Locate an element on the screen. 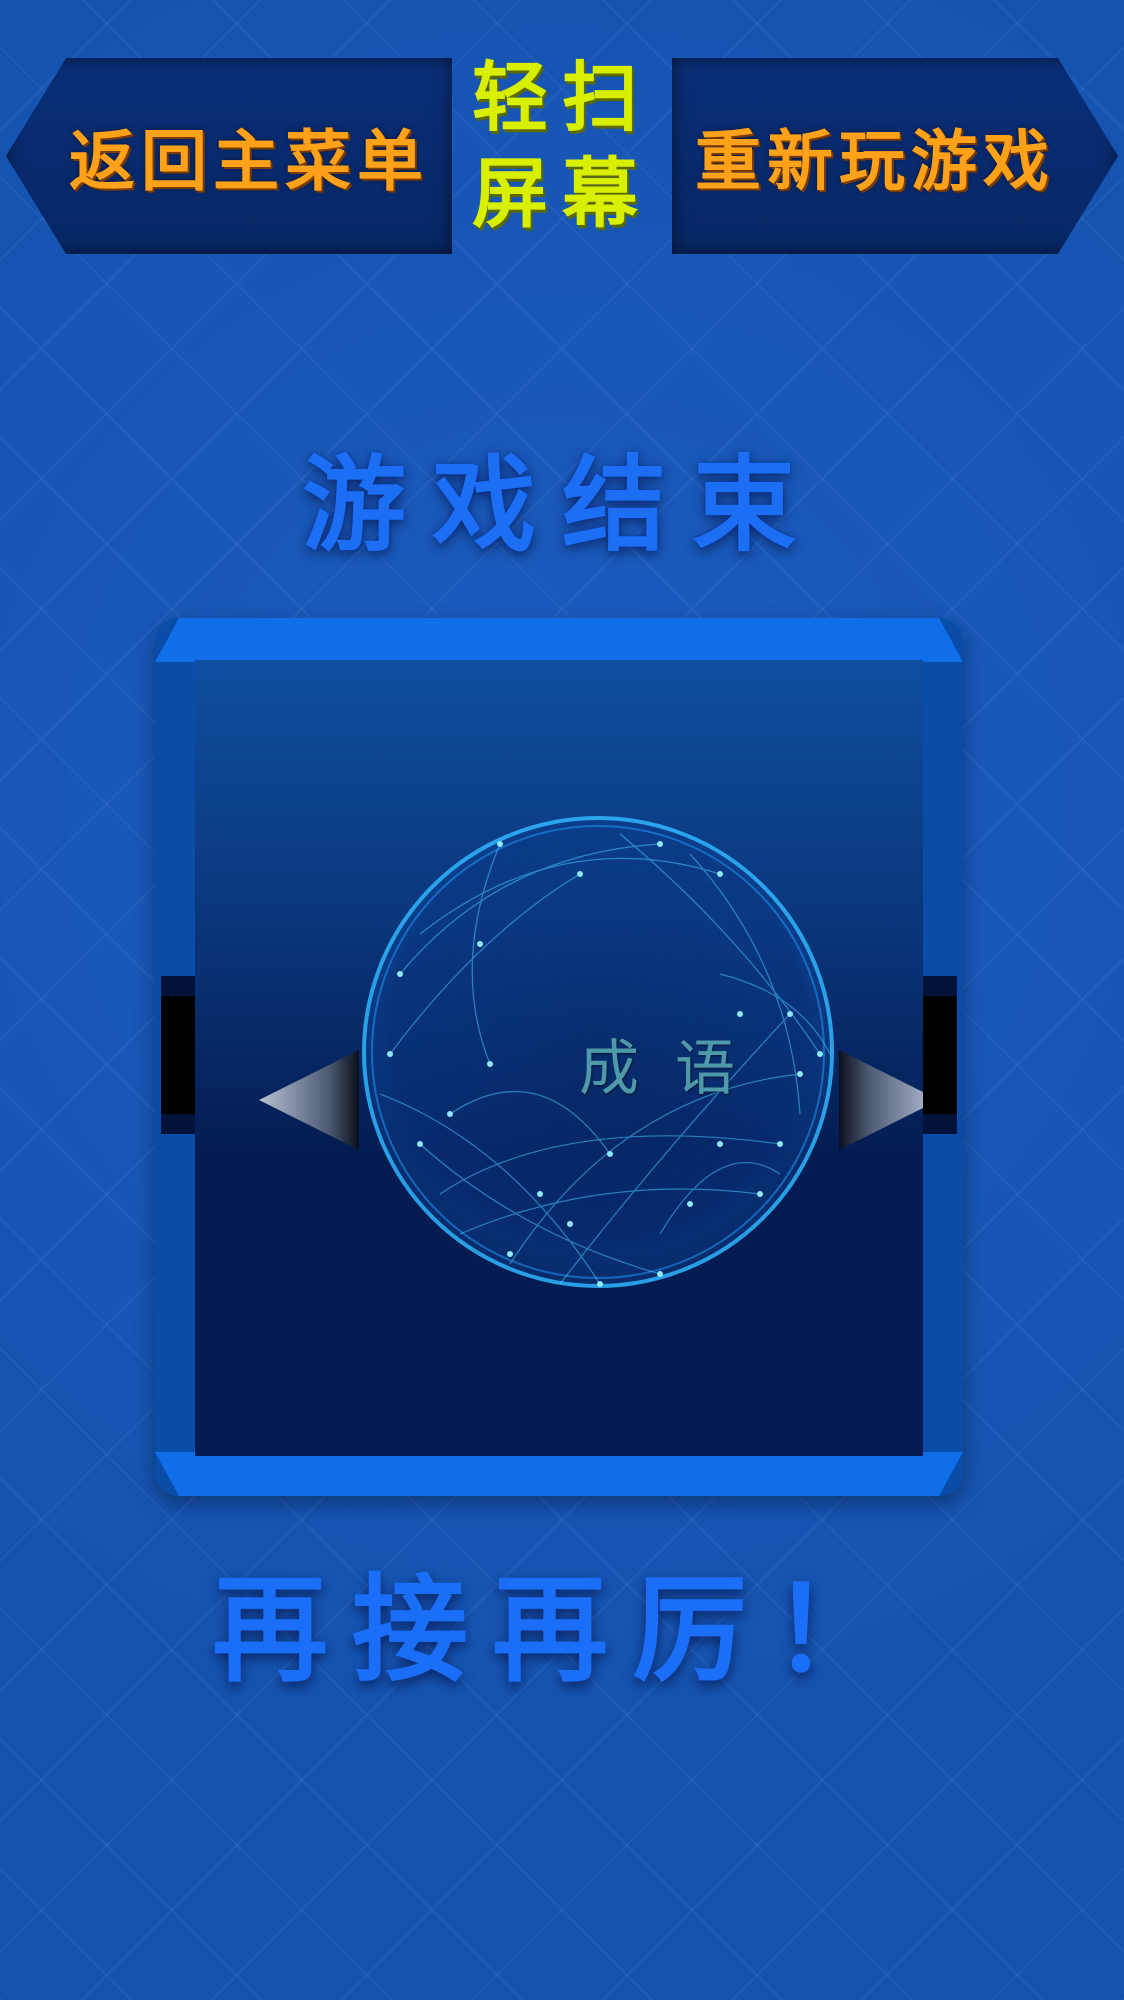 The image size is (1124, 2000). swipe-hint-line1: 轻扫 is located at coordinates (562, 97).